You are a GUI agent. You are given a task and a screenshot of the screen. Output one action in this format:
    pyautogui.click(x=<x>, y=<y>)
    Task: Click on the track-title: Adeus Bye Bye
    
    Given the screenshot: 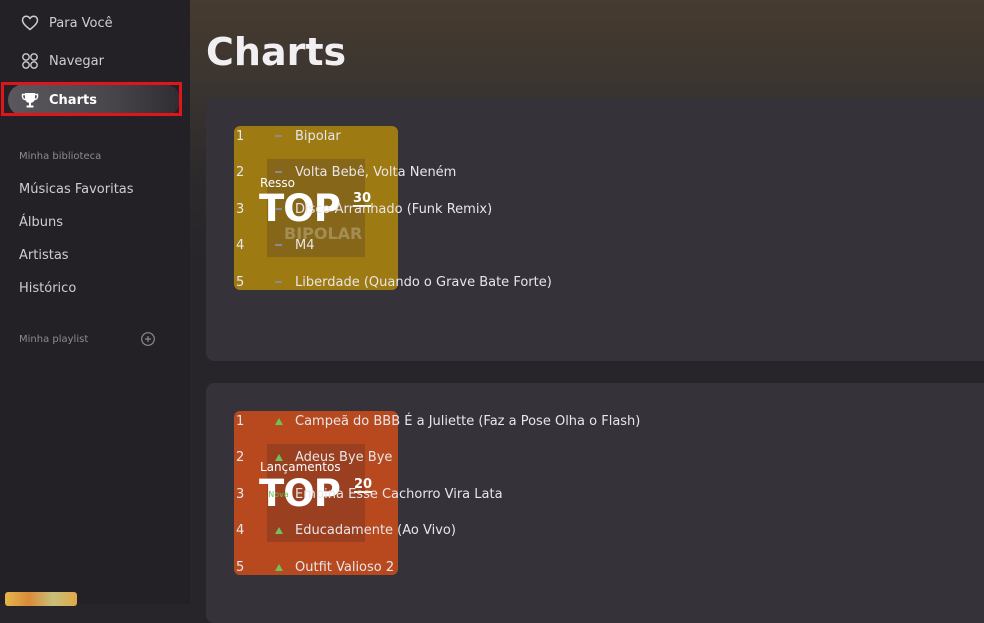 What is the action you would take?
    pyautogui.click(x=344, y=457)
    